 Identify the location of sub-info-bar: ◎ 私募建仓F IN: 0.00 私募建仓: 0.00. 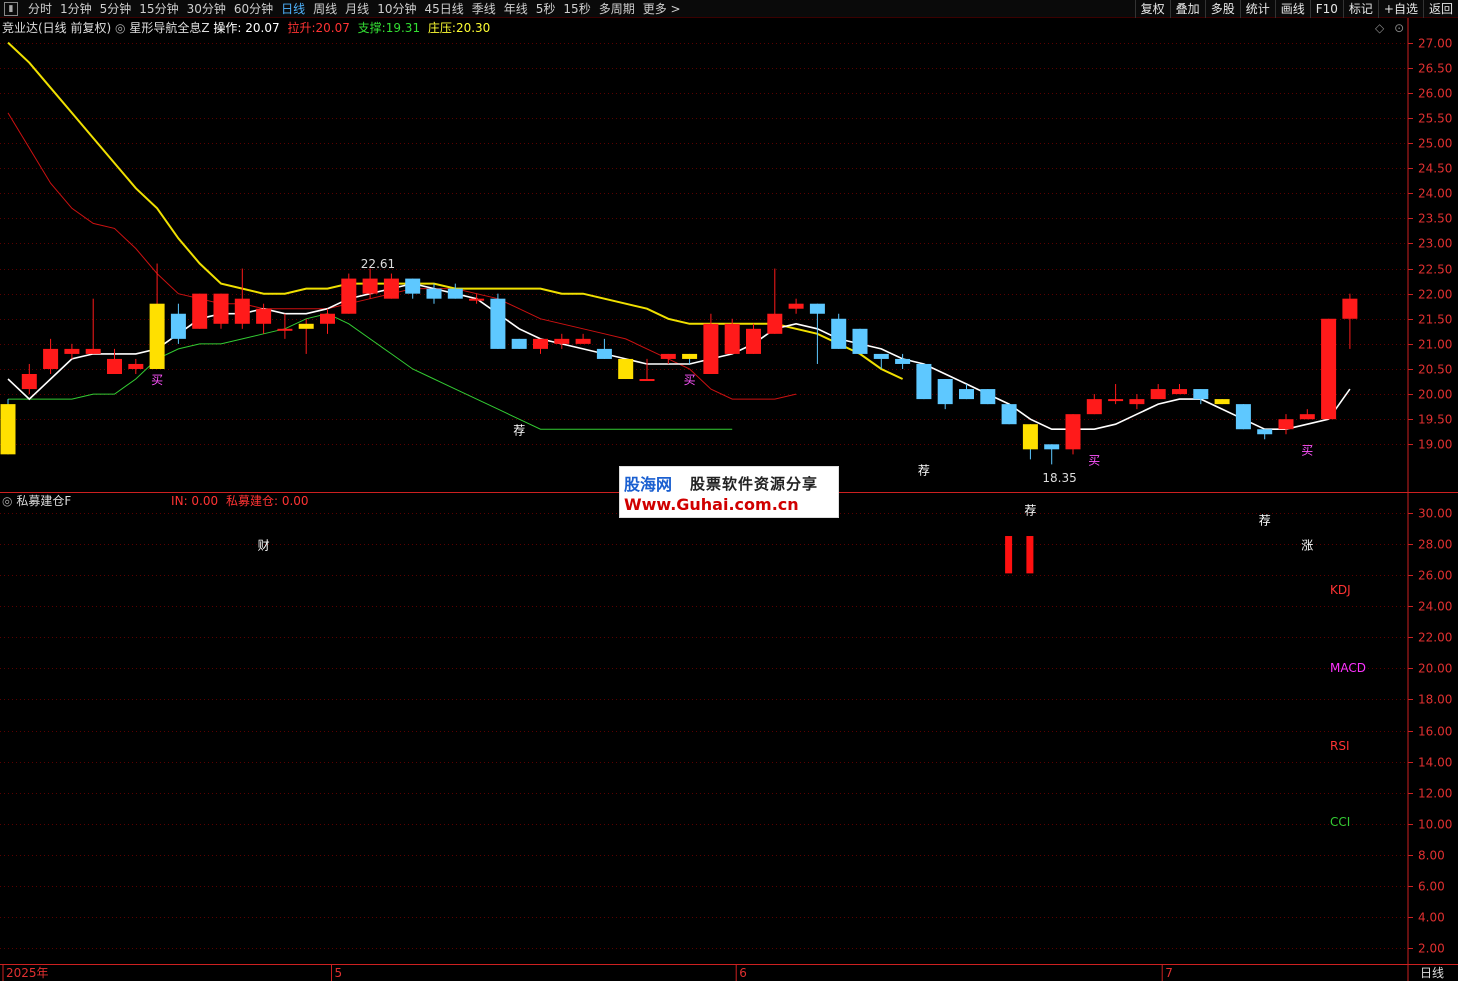
(155, 501).